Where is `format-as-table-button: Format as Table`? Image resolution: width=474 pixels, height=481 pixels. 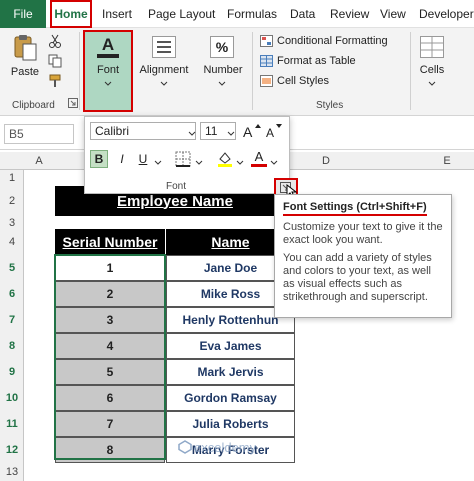 format-as-table-button: Format as Table is located at coordinates (316, 61).